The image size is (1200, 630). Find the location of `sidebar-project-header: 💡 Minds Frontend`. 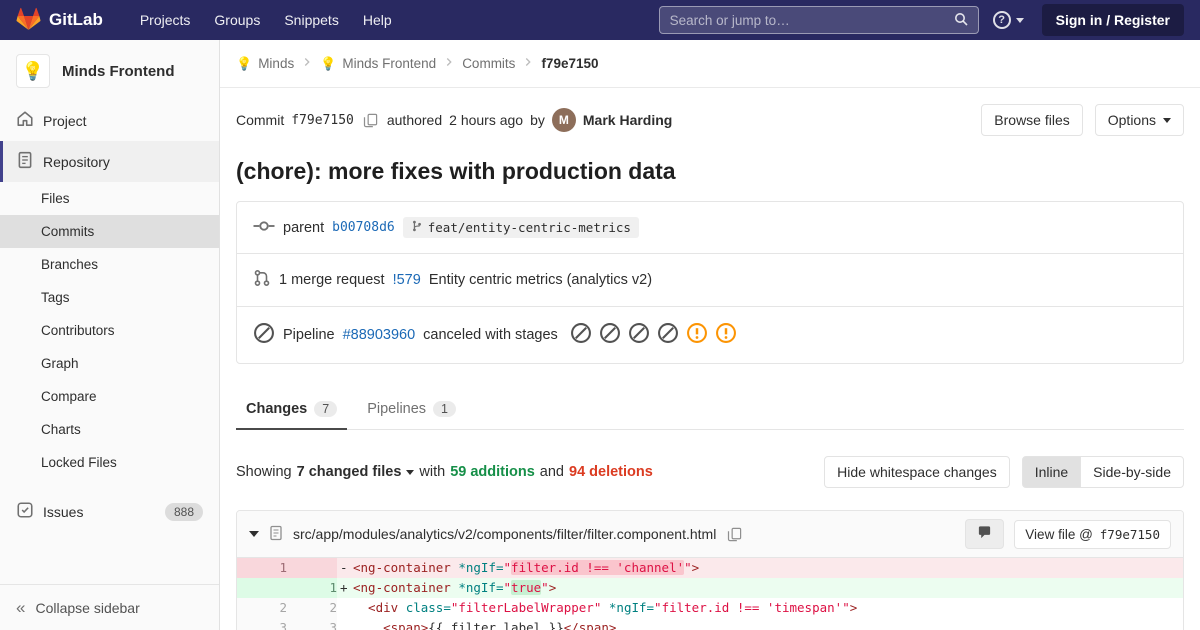

sidebar-project-header: 💡 Minds Frontend is located at coordinates (109, 70).